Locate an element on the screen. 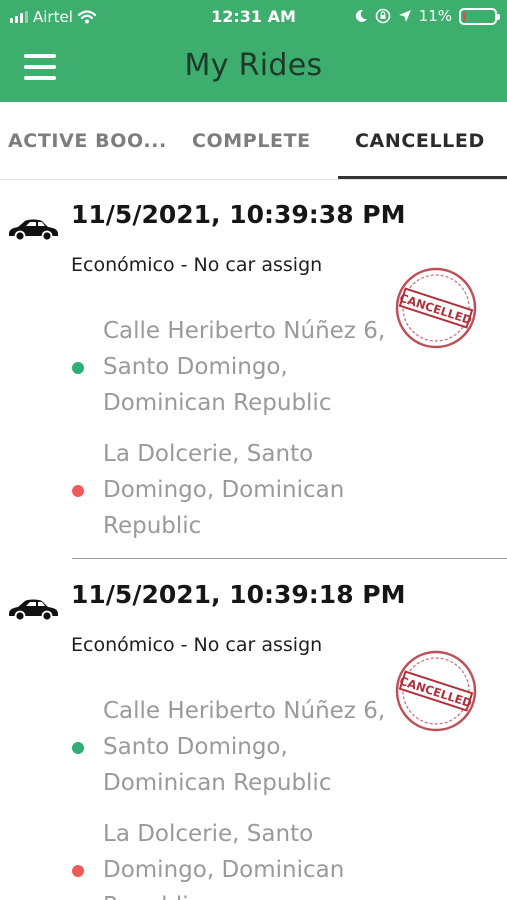 The width and height of the screenshot is (507, 900). active-tab-indicator is located at coordinates (422, 177).